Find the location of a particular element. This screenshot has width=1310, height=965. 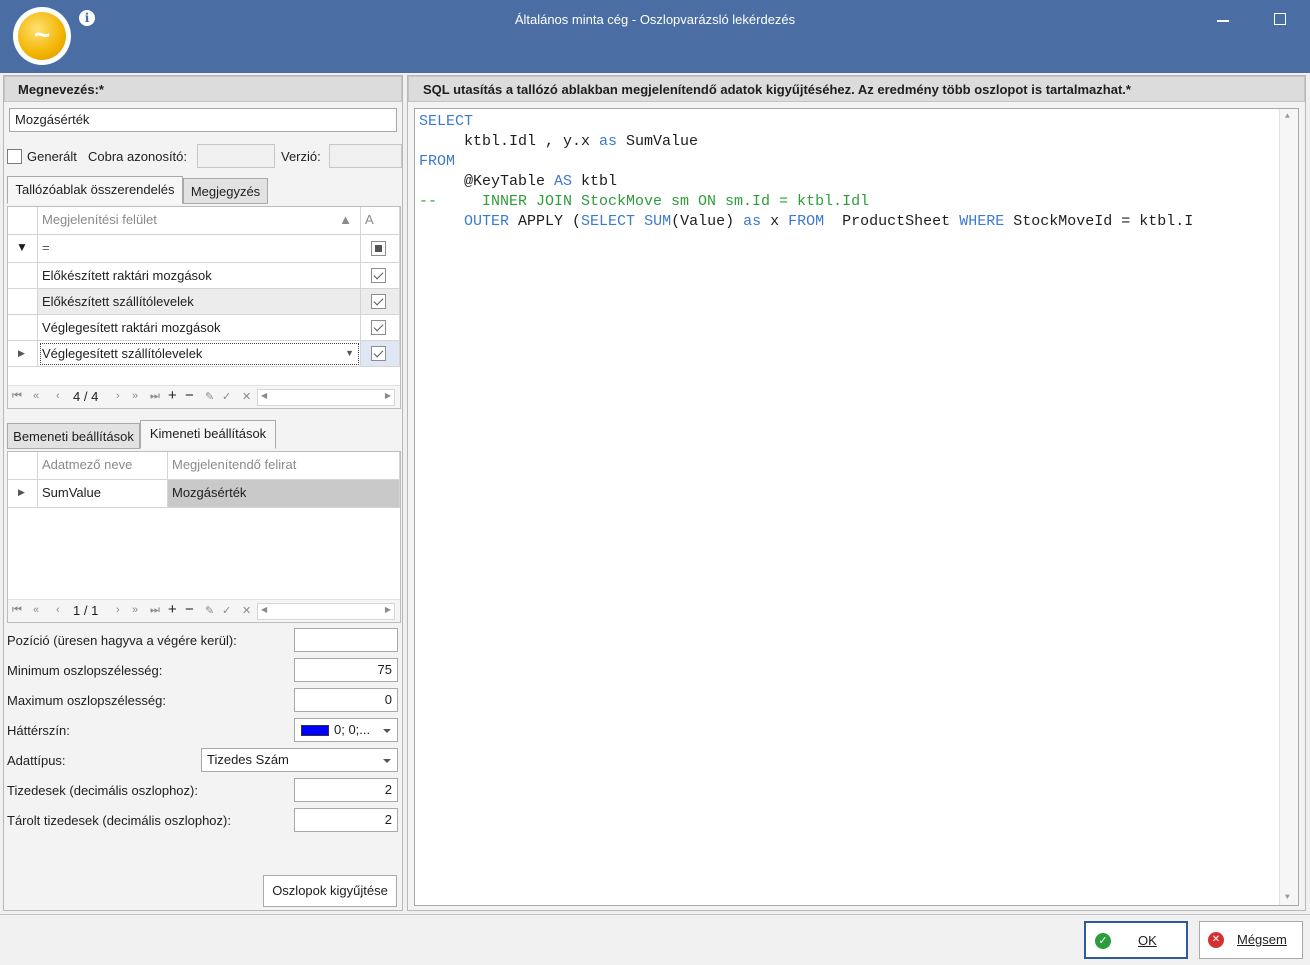

sql-token: (Value) is located at coordinates (707, 221).